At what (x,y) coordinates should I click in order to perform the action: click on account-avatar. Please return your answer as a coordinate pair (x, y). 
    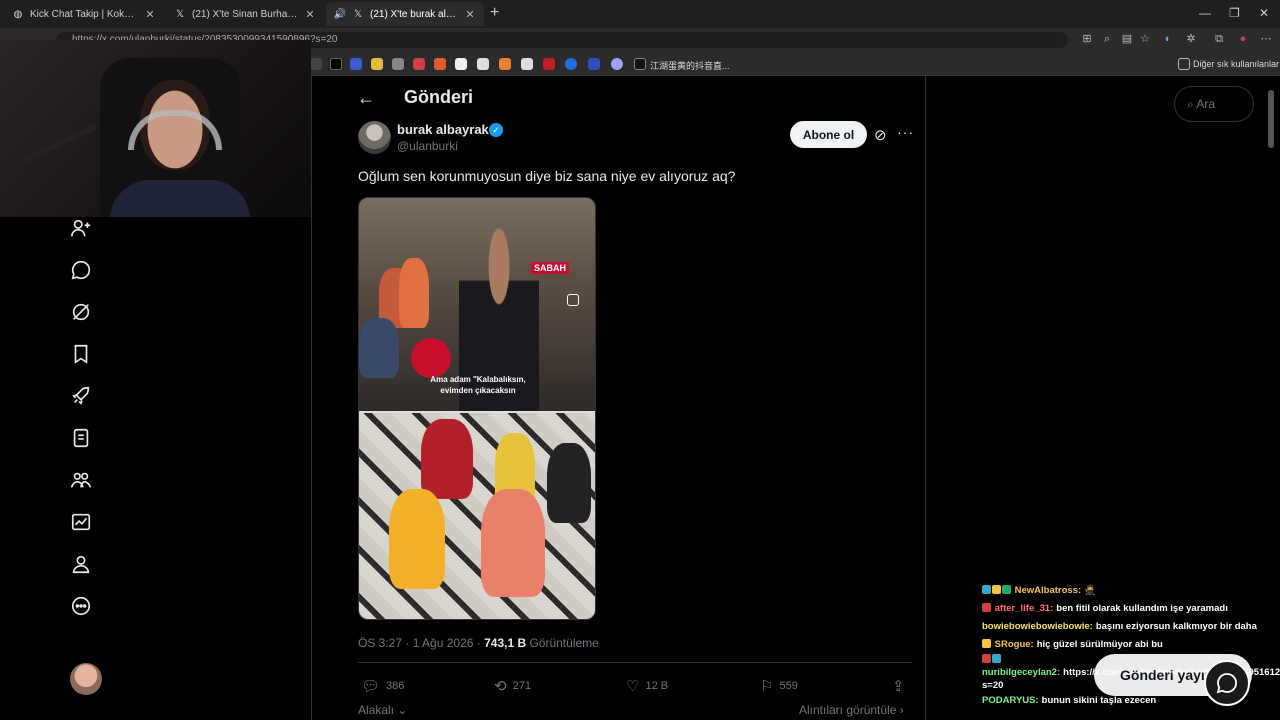
    Looking at the image, I should click on (86, 679).